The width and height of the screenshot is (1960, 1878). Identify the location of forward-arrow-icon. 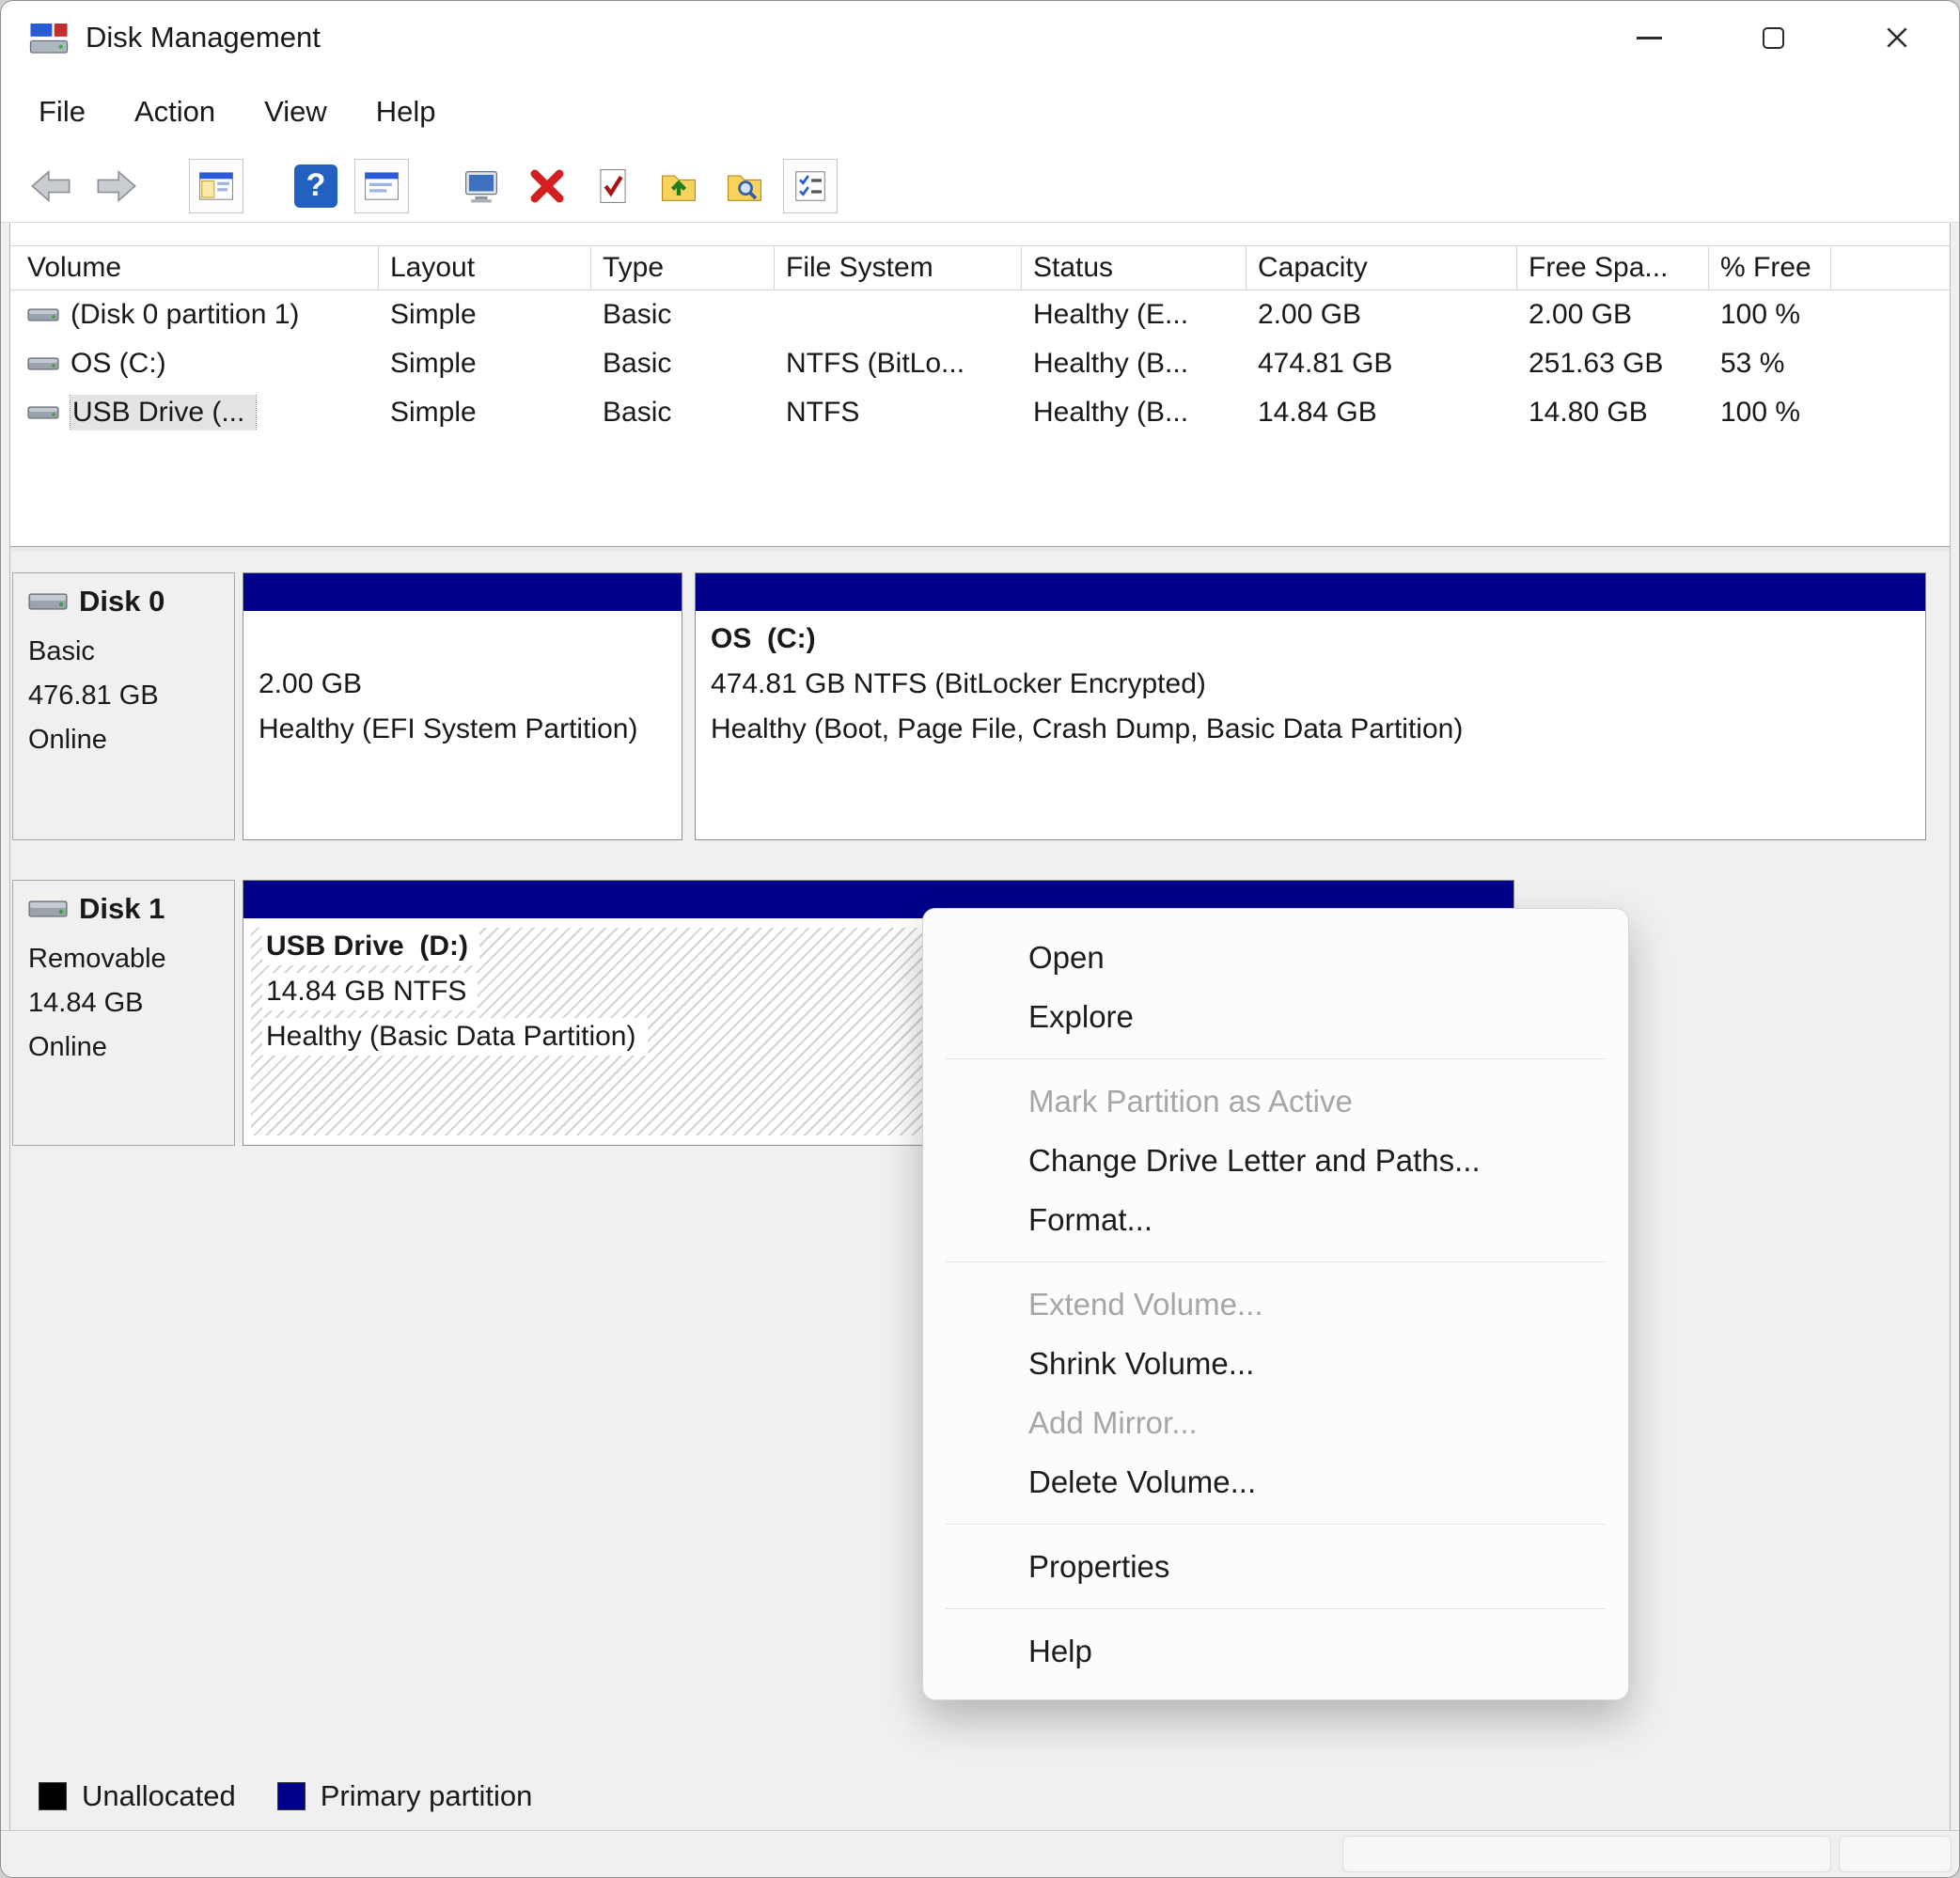
(116, 185).